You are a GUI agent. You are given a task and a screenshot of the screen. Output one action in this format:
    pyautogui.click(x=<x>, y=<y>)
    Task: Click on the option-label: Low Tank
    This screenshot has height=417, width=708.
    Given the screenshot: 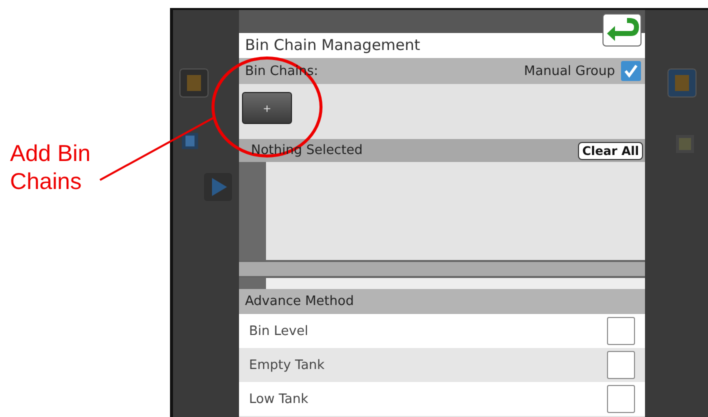 What is the action you would take?
    pyautogui.click(x=278, y=399)
    